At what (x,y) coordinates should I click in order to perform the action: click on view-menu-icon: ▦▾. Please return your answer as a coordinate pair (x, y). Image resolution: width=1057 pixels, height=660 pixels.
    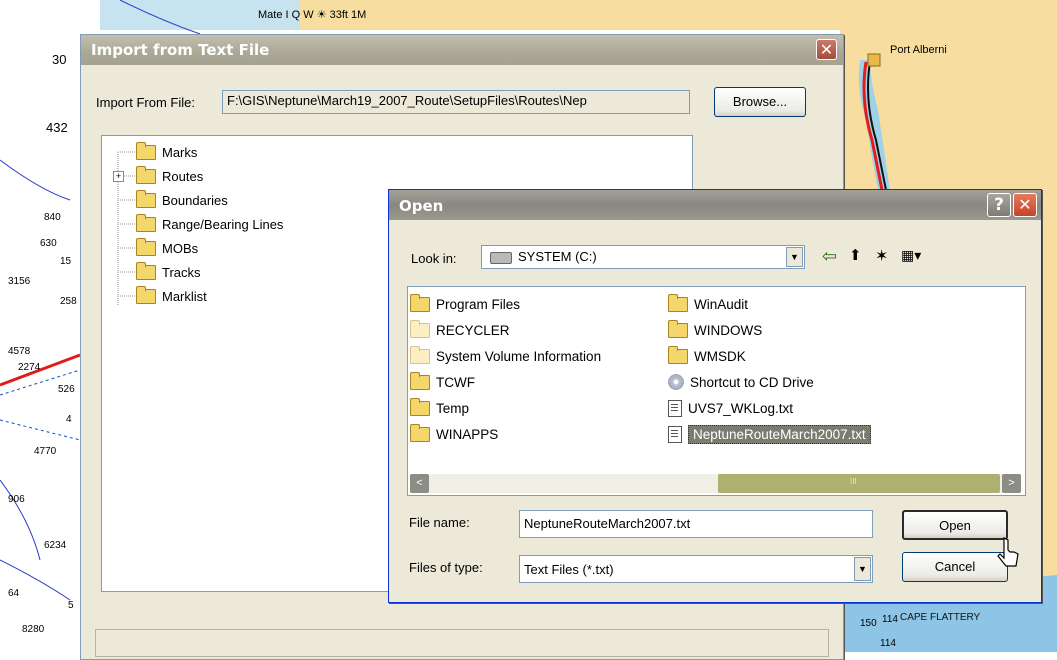
    Looking at the image, I should click on (911, 255).